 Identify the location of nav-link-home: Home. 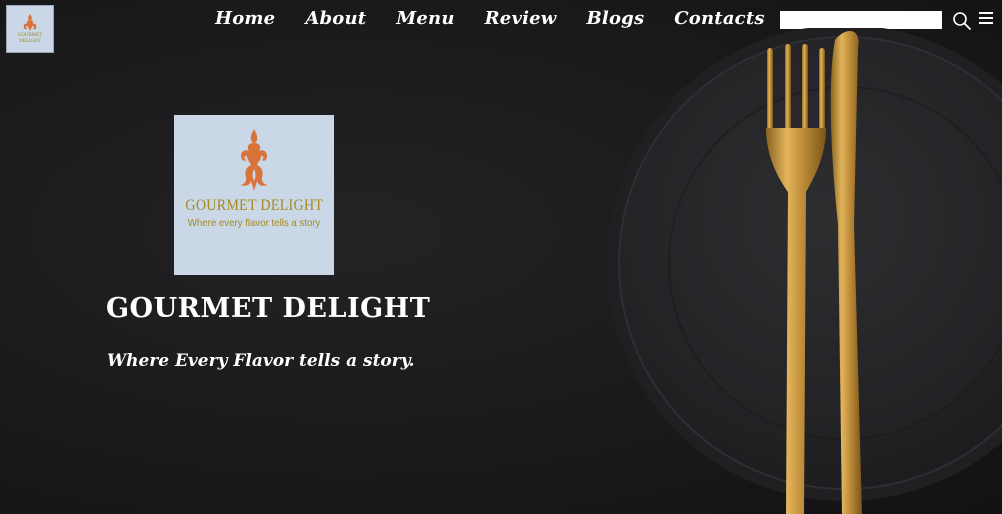
(245, 18).